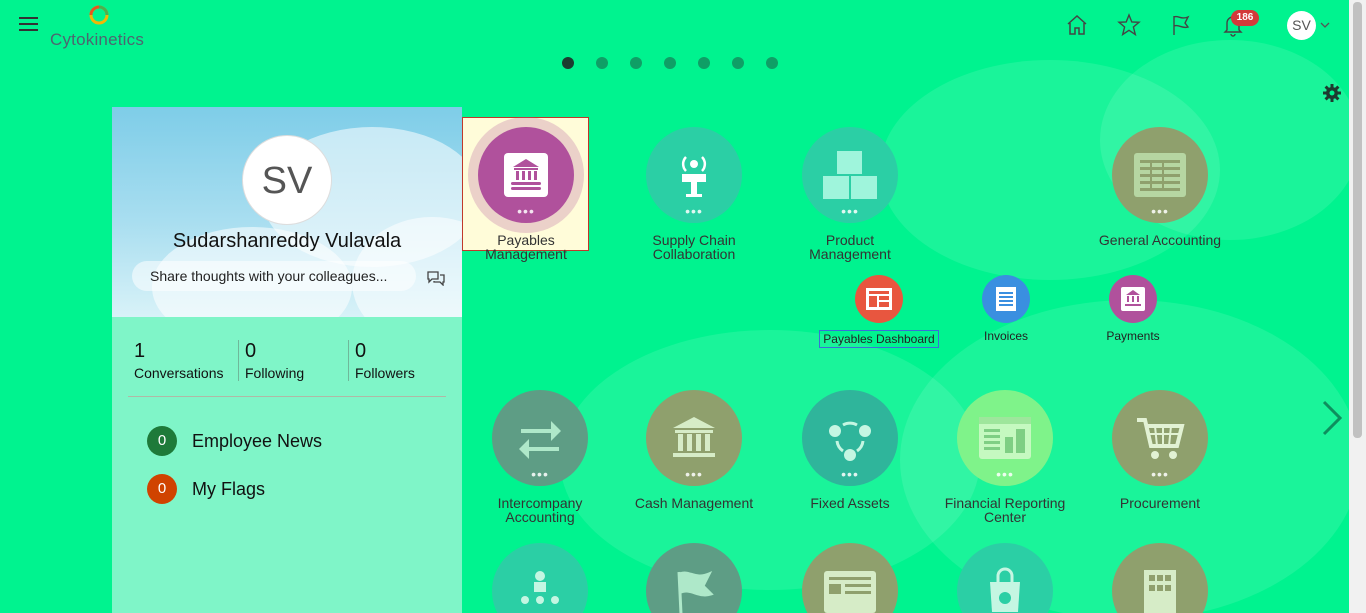 The width and height of the screenshot is (1366, 613). I want to click on subtile-payables-dashboard: Payables Dashboard, so click(879, 311).